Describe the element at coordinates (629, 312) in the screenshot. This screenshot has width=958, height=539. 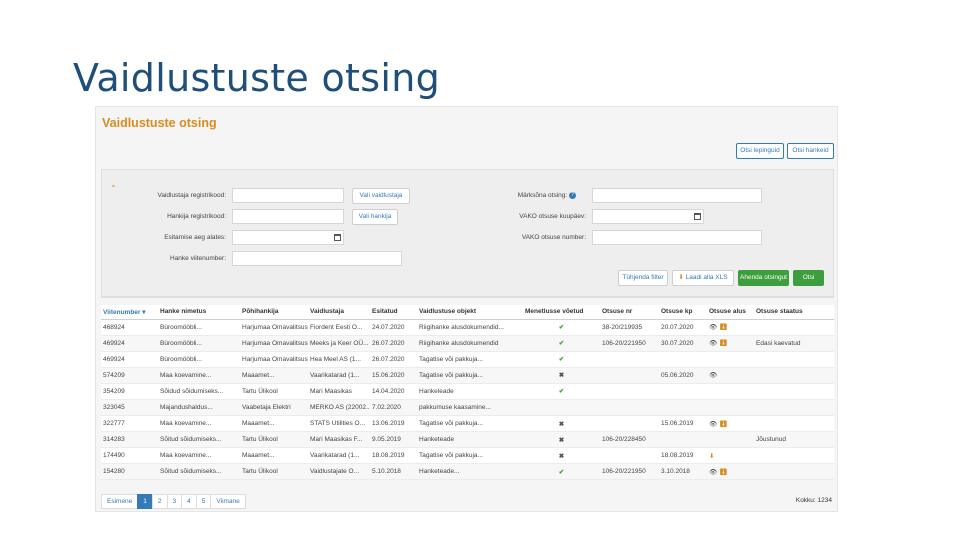
I see `col-header-decision-no: Otsuse nr` at that location.